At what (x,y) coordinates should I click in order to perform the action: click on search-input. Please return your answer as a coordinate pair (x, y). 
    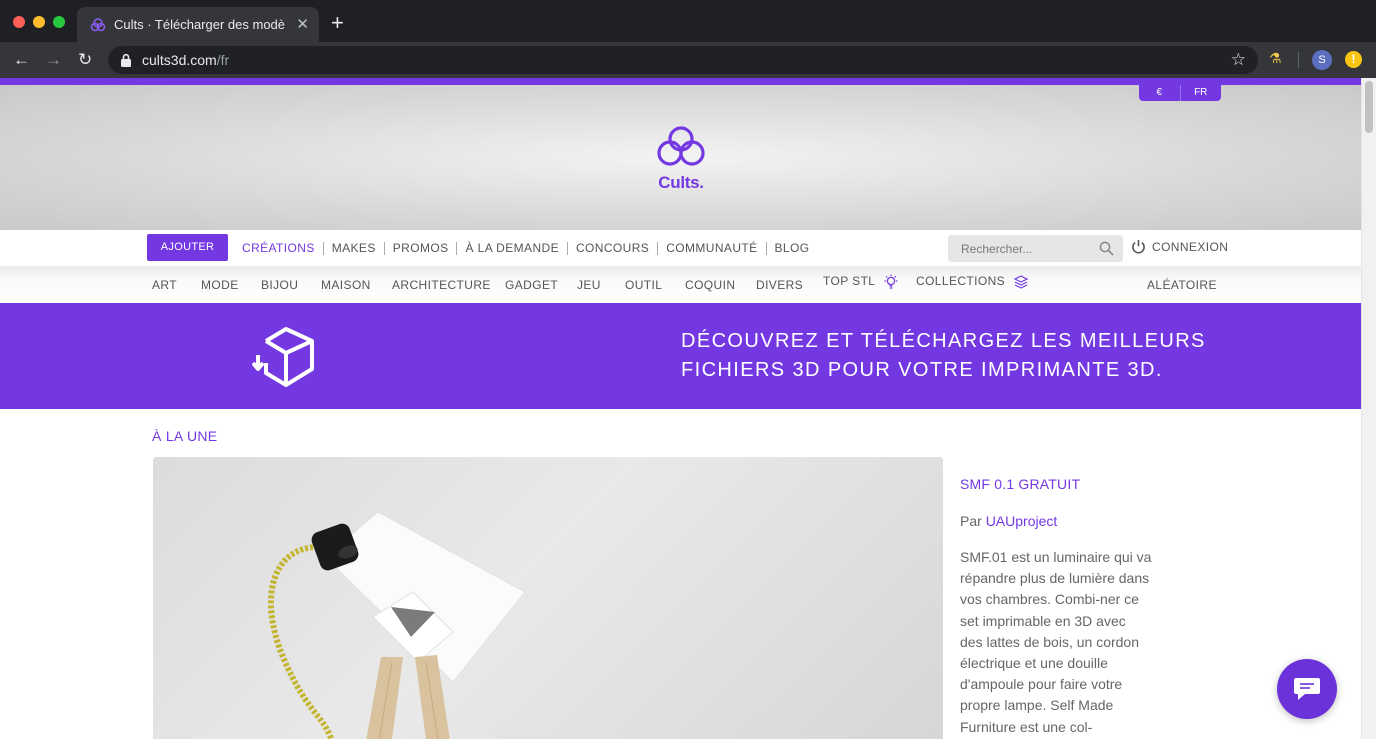
    Looking at the image, I should click on (1022, 248).